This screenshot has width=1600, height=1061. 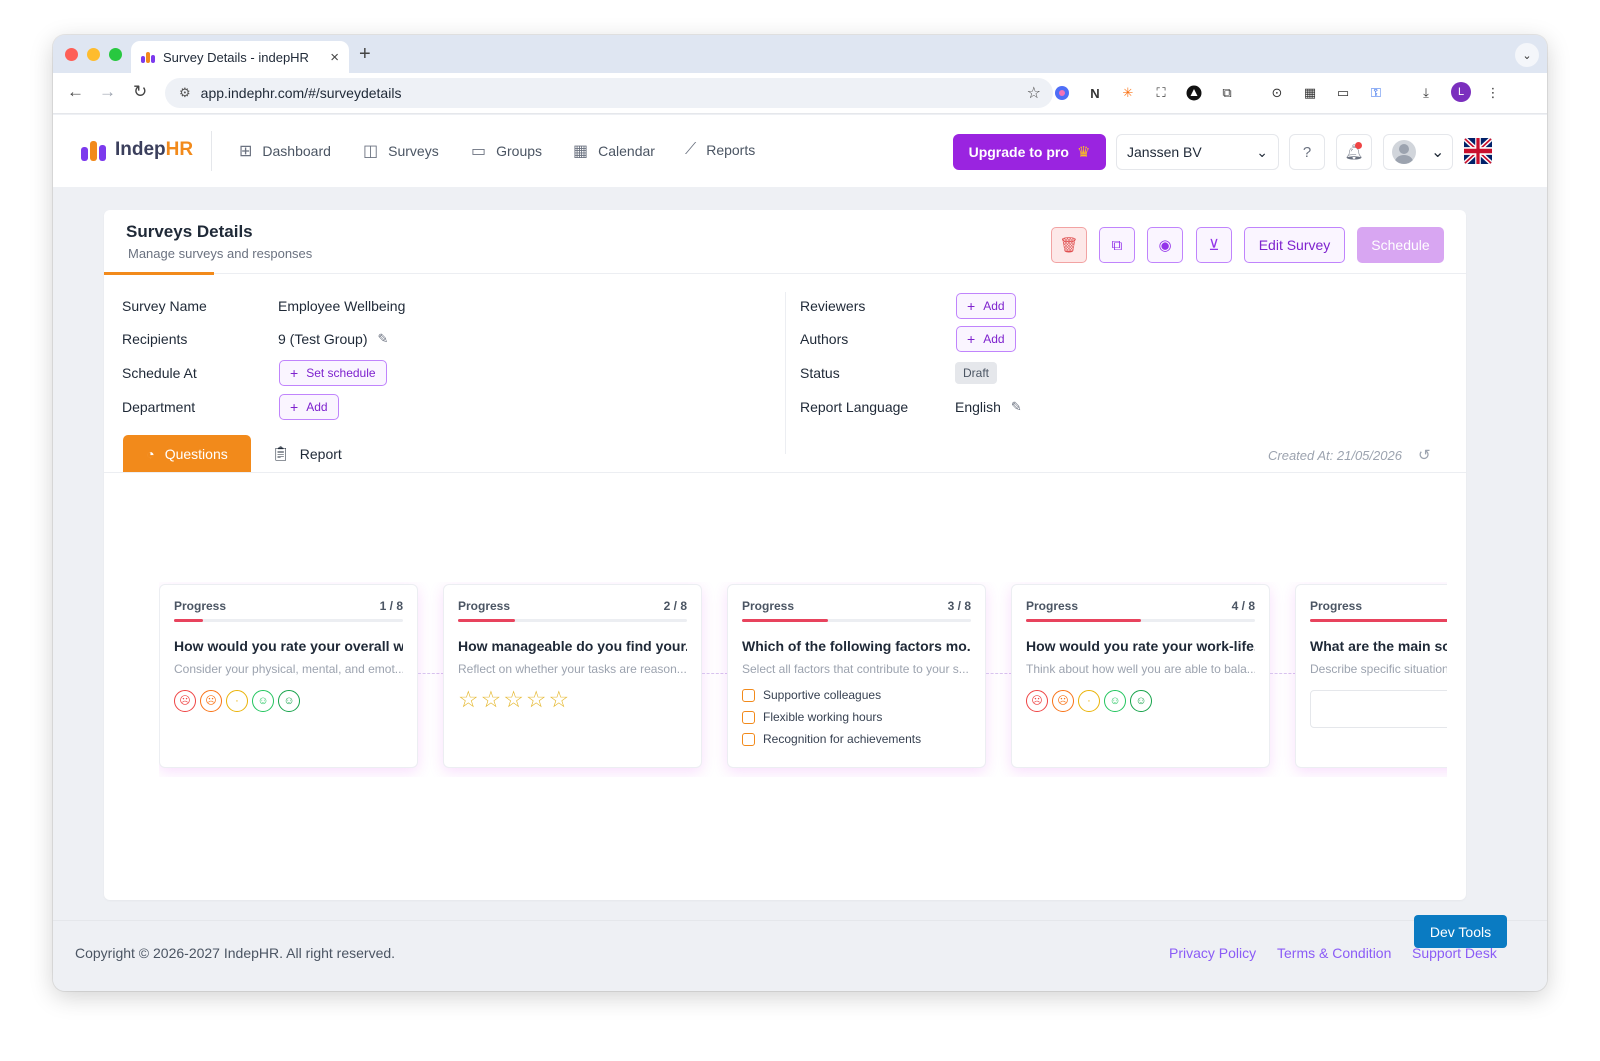 What do you see at coordinates (365, 54) in the screenshot?
I see `new-tab-button: +` at bounding box center [365, 54].